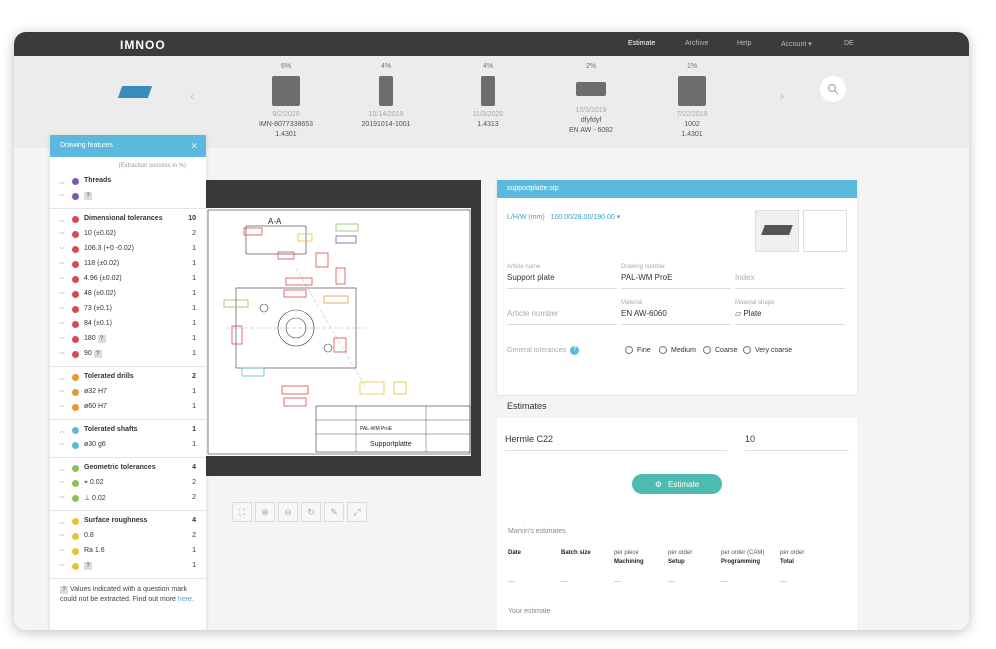 This screenshot has height=649, width=996. I want to click on feature-item: ﹀ ⊥ 0.02 2, so click(128, 498).